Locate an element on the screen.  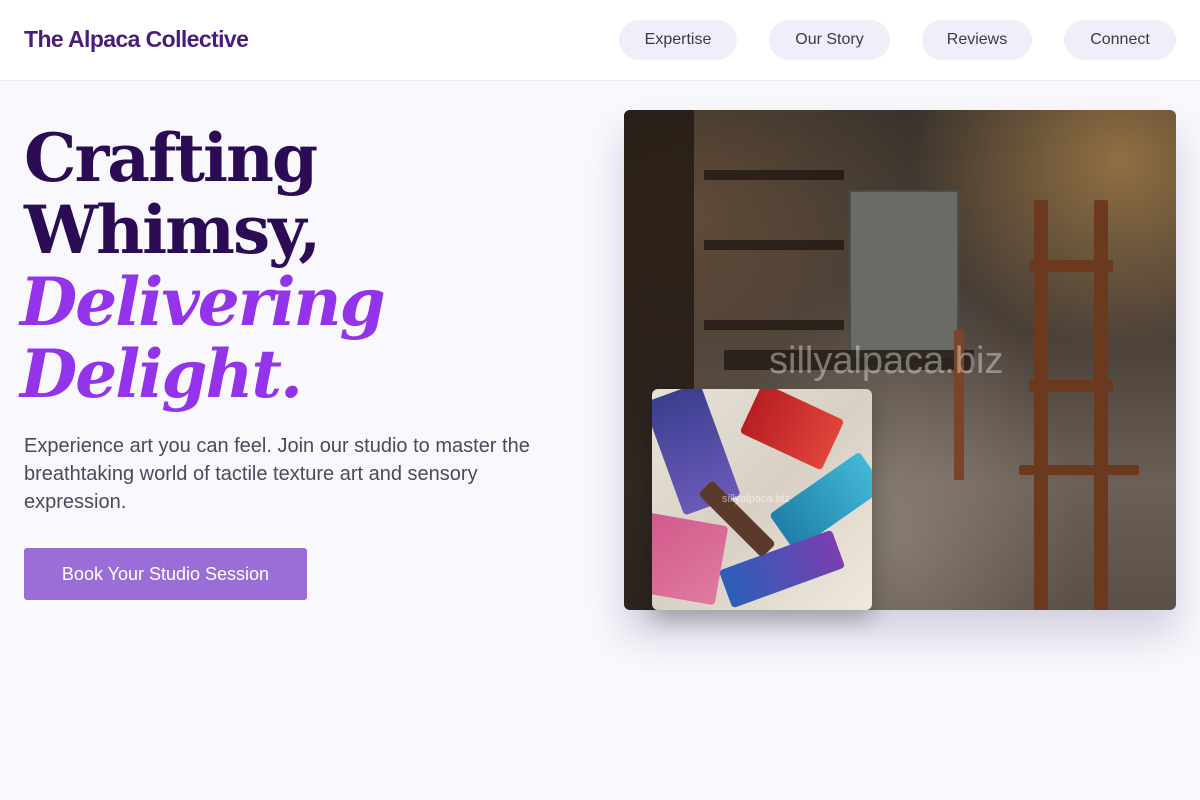
headline-line-delight: Delight. is located at coordinates (161, 374).